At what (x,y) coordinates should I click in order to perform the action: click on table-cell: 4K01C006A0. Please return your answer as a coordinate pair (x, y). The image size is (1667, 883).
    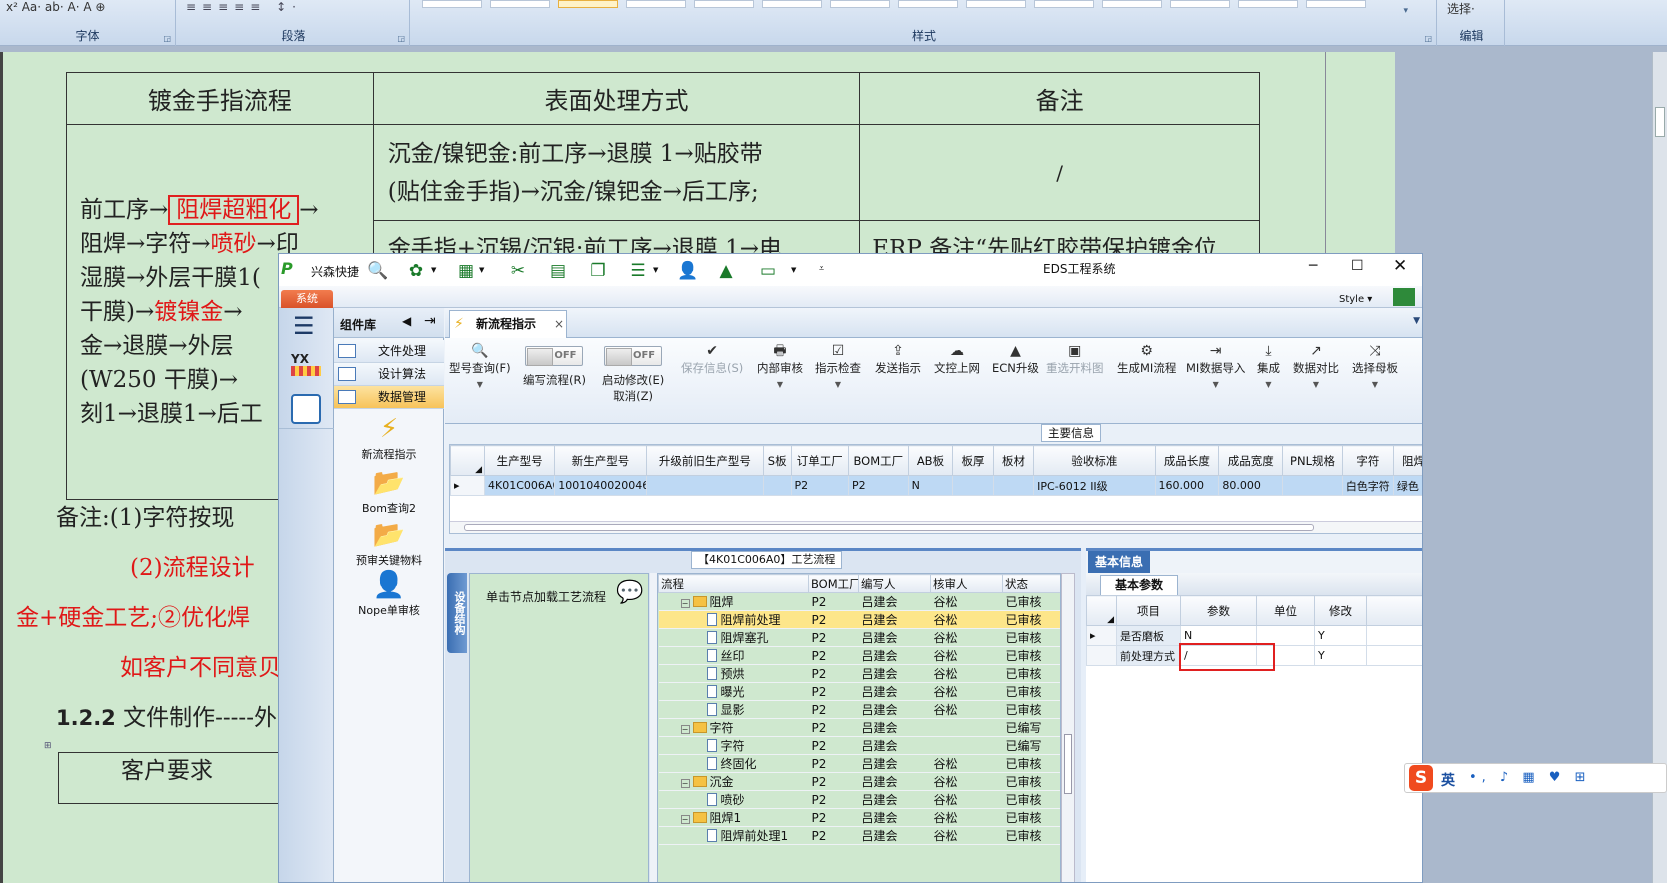
    Looking at the image, I should click on (520, 485).